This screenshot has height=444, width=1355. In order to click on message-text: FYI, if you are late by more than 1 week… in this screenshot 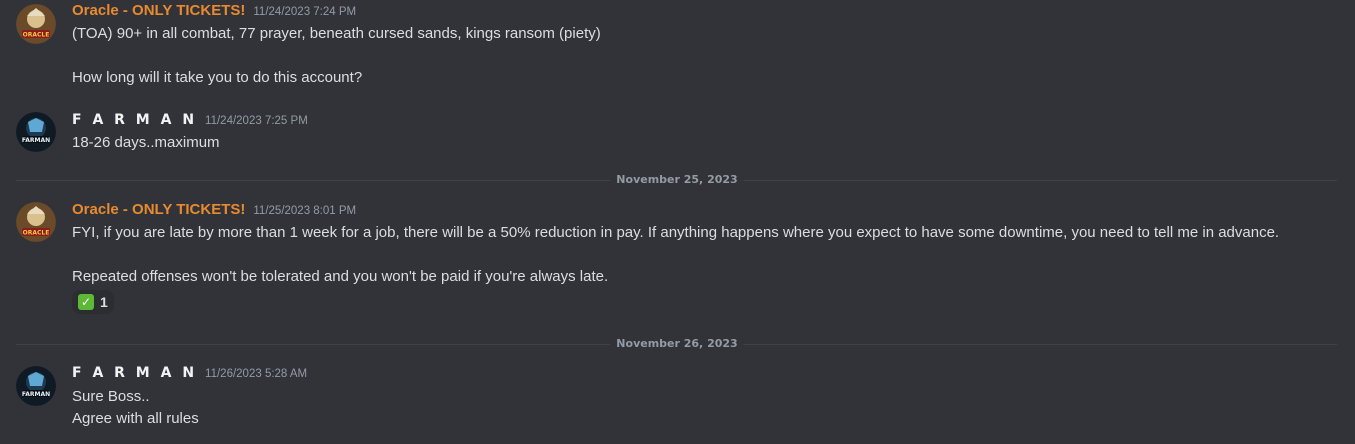, I will do `click(676, 232)`.